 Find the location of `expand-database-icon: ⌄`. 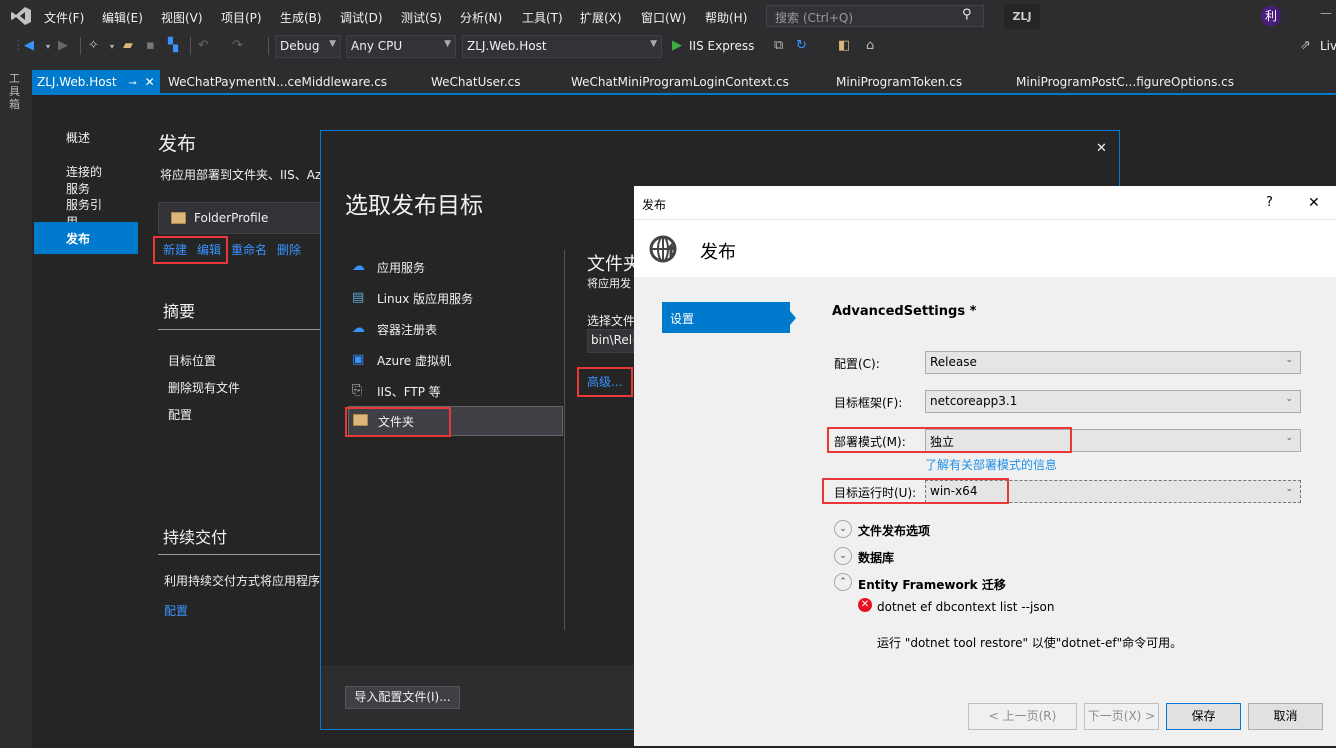

expand-database-icon: ⌄ is located at coordinates (843, 556).